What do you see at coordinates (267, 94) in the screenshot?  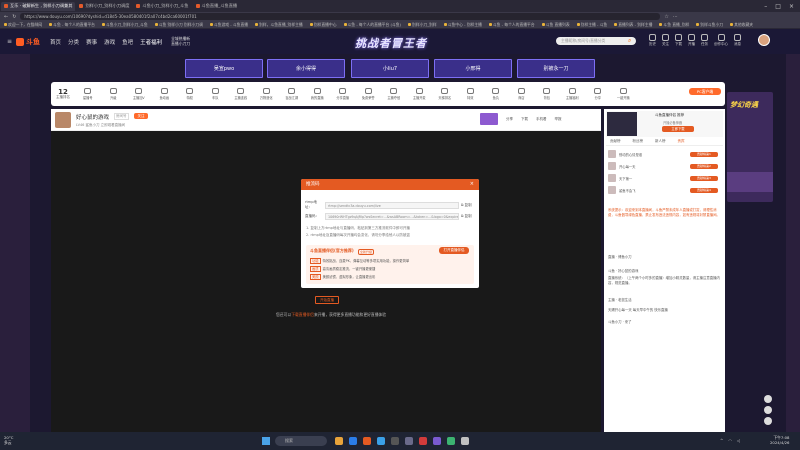 I see `feature-item: 万物造化` at bounding box center [267, 94].